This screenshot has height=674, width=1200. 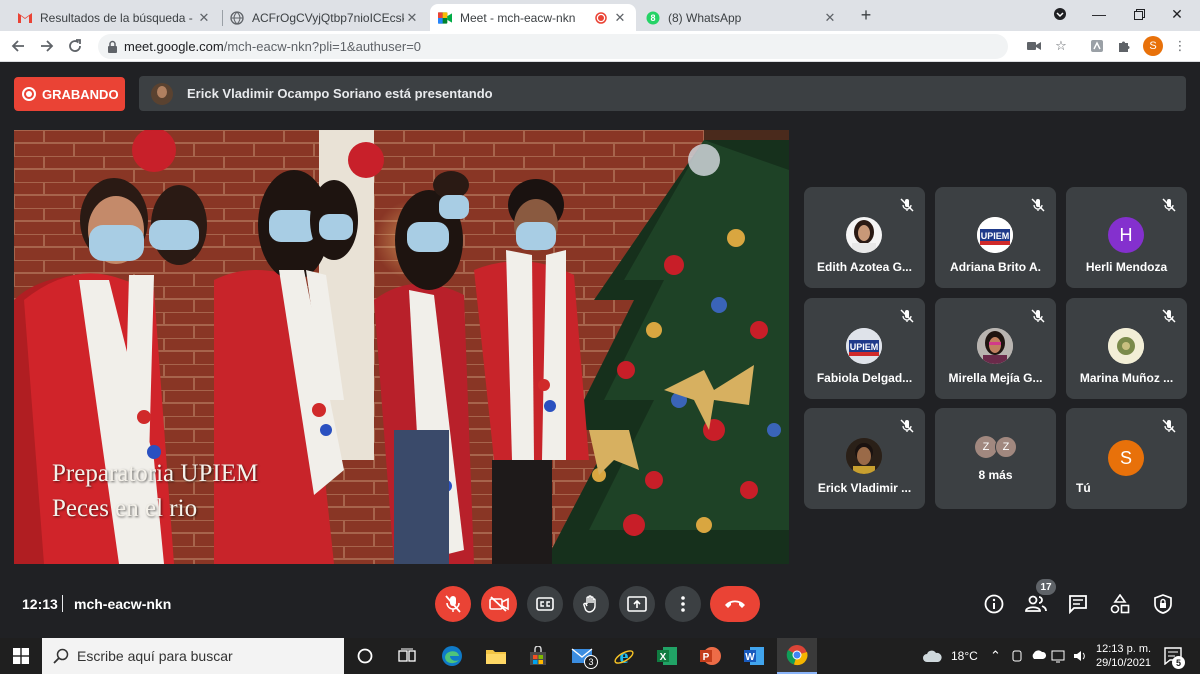 I want to click on microsoft-store-icon, so click(x=538, y=656).